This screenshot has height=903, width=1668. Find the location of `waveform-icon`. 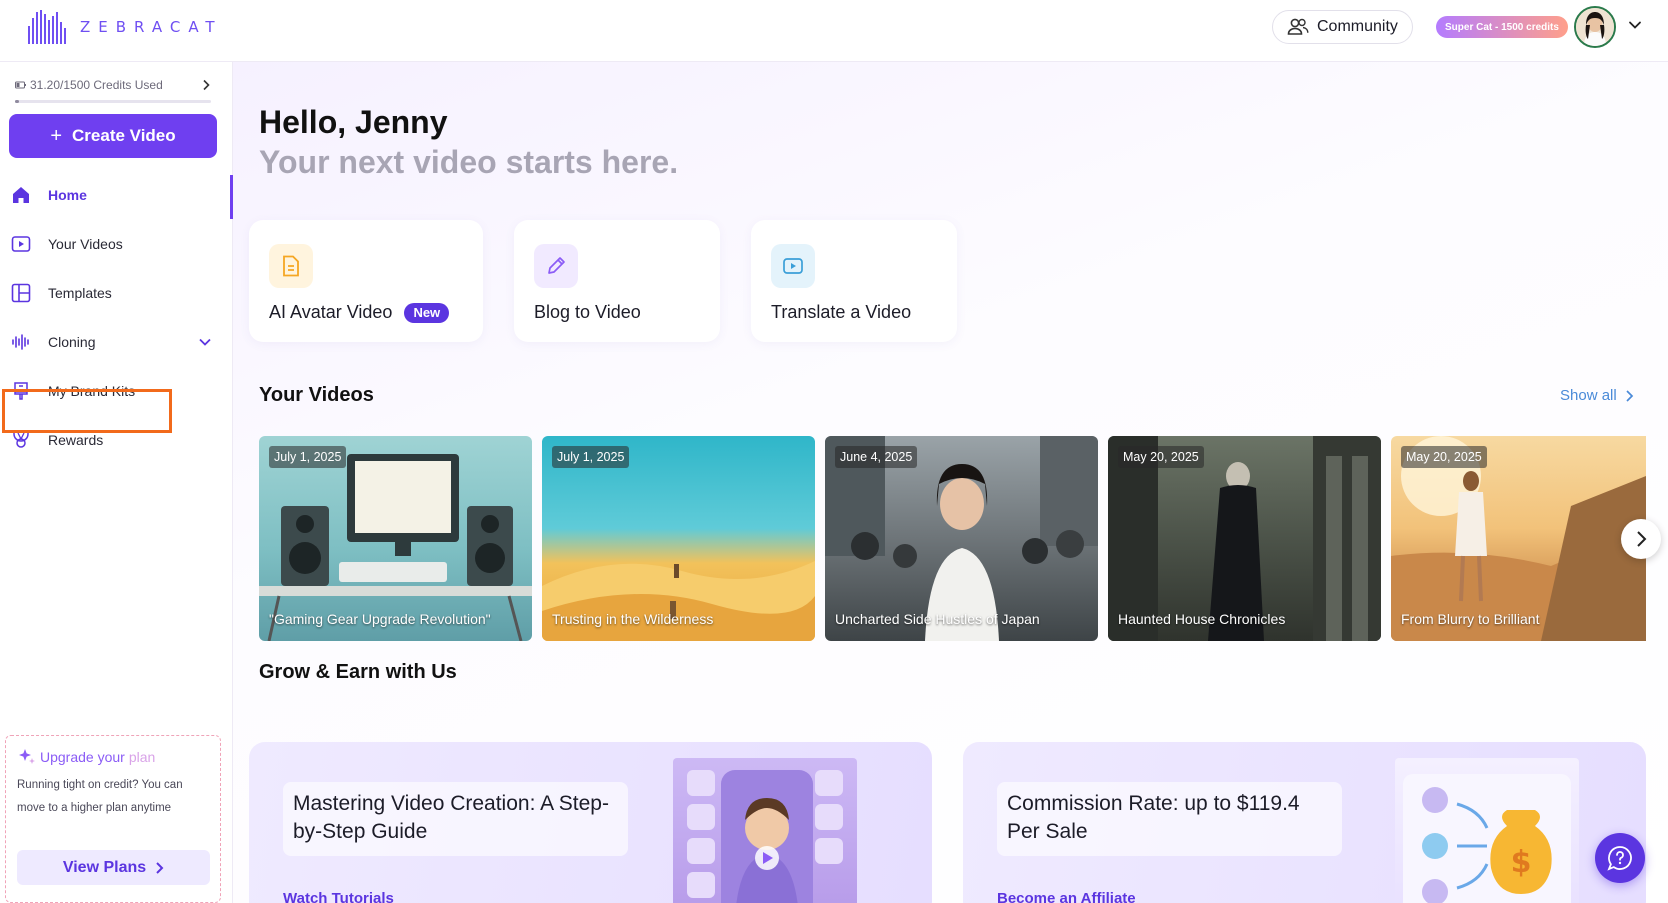

waveform-icon is located at coordinates (20, 342).